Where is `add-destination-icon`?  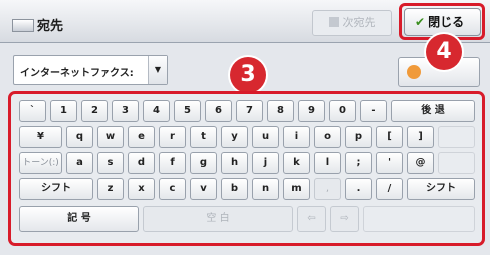
add-destination-icon is located at coordinates (333, 22).